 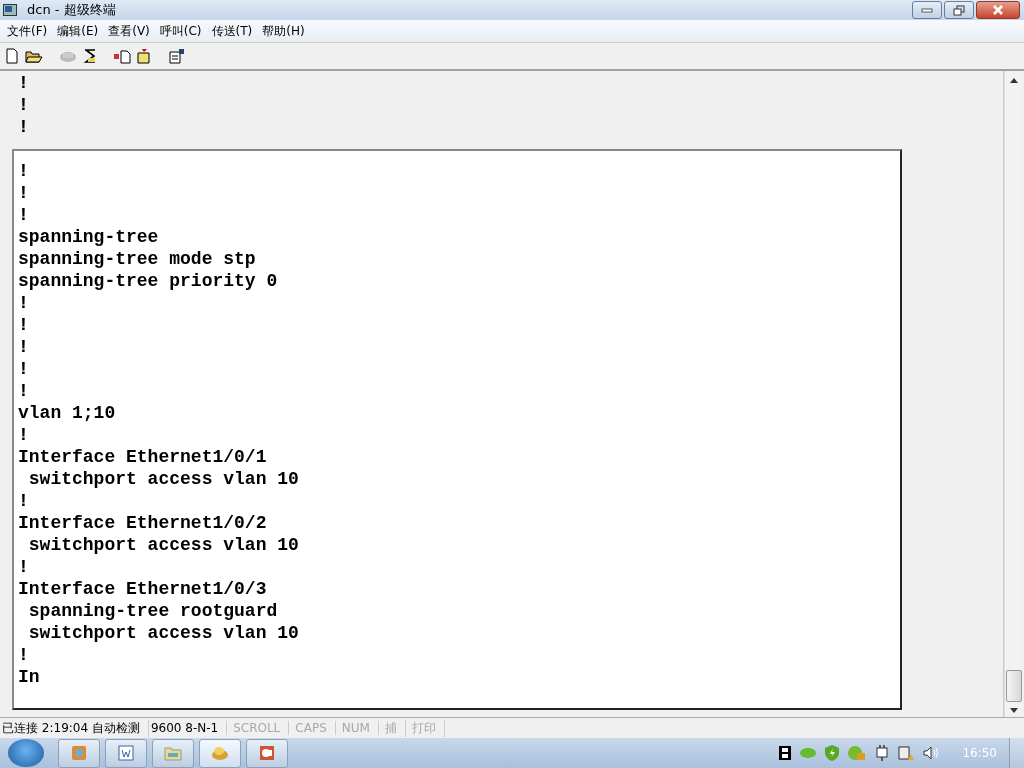 I want to click on properties-icon, so click(x=177, y=56).